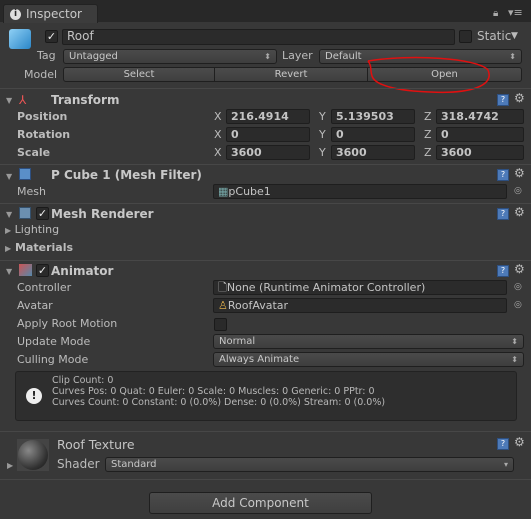 The height and width of the screenshot is (519, 531). Describe the element at coordinates (42, 213) in the screenshot. I see `mesh-renderer-enabled-checkbox: ✓` at that location.